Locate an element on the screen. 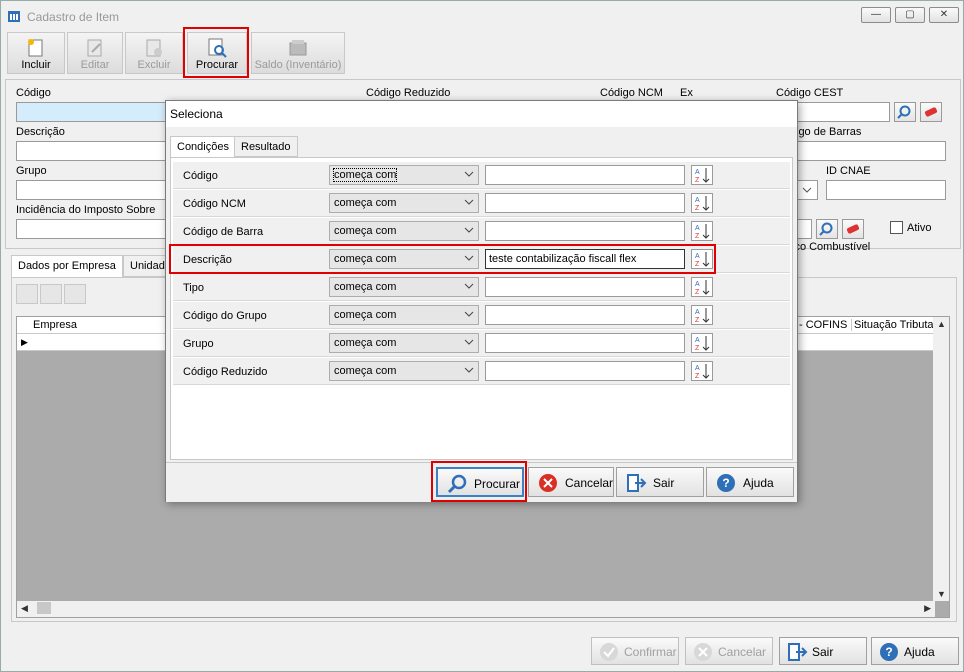 The image size is (964, 672). ajuda-button: ? Ajuda is located at coordinates (915, 651).